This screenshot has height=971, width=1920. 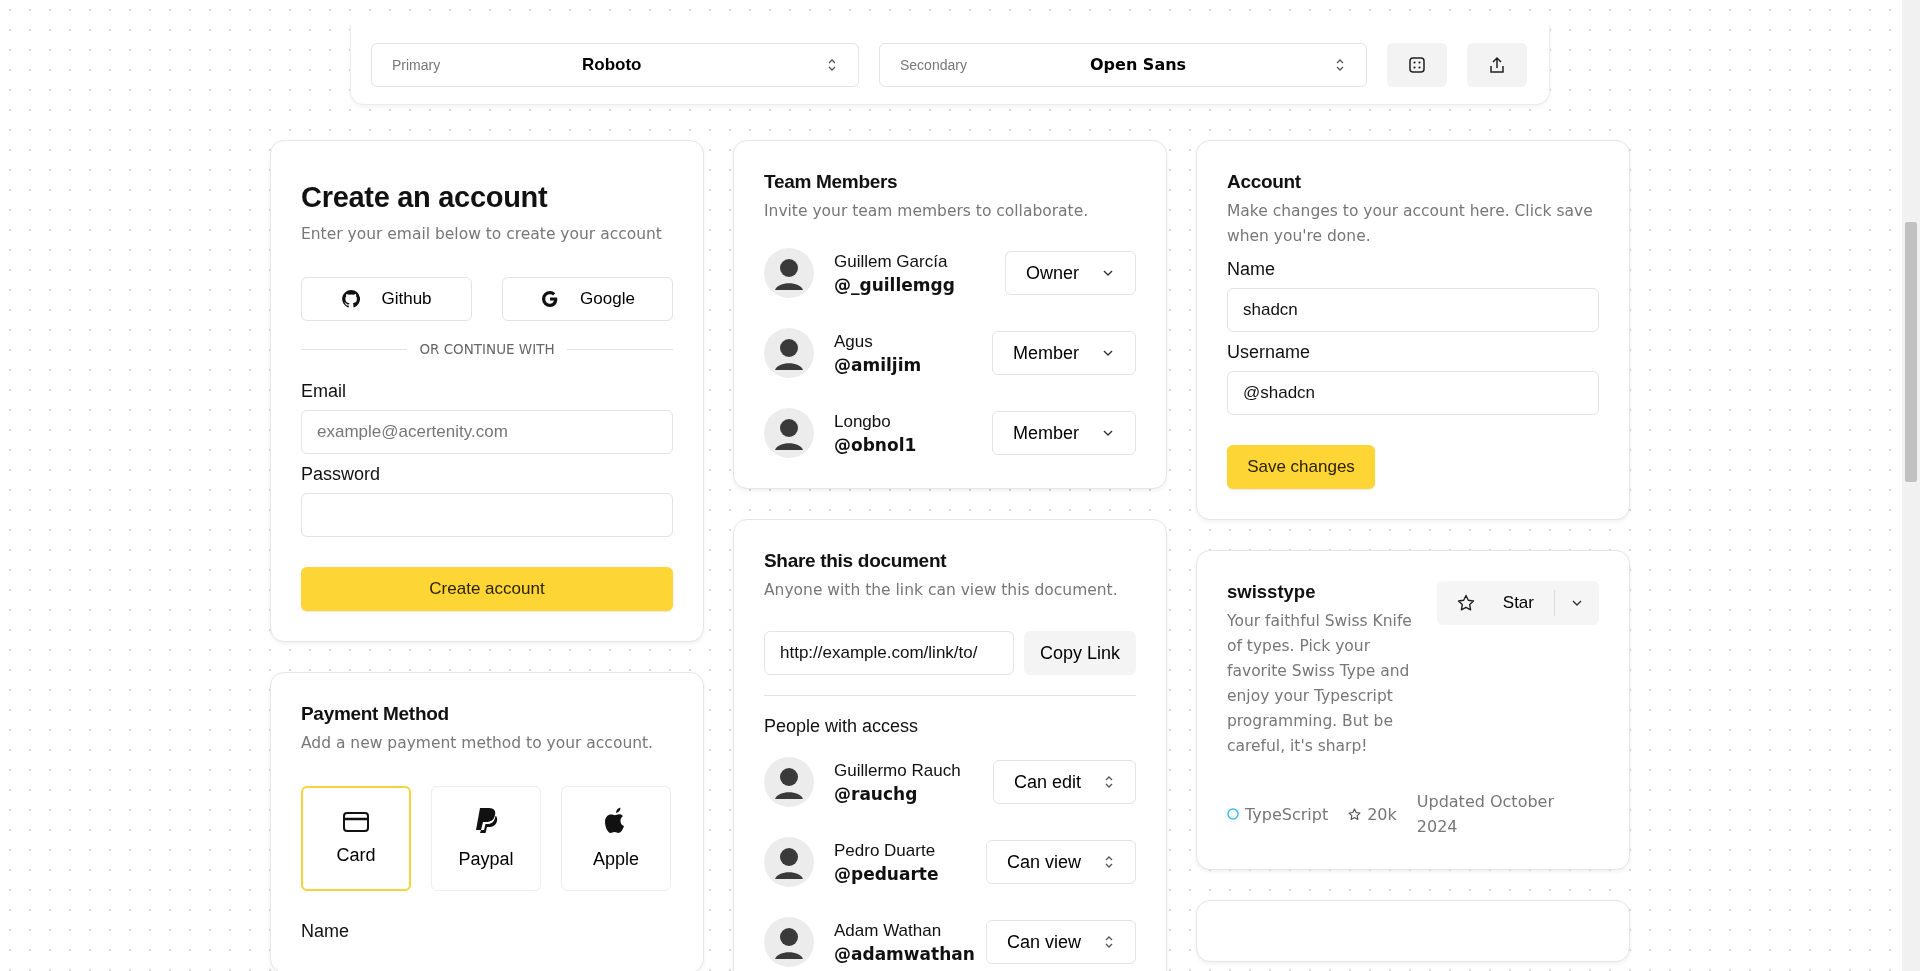 I want to click on field-label: Email, so click(x=324, y=391).